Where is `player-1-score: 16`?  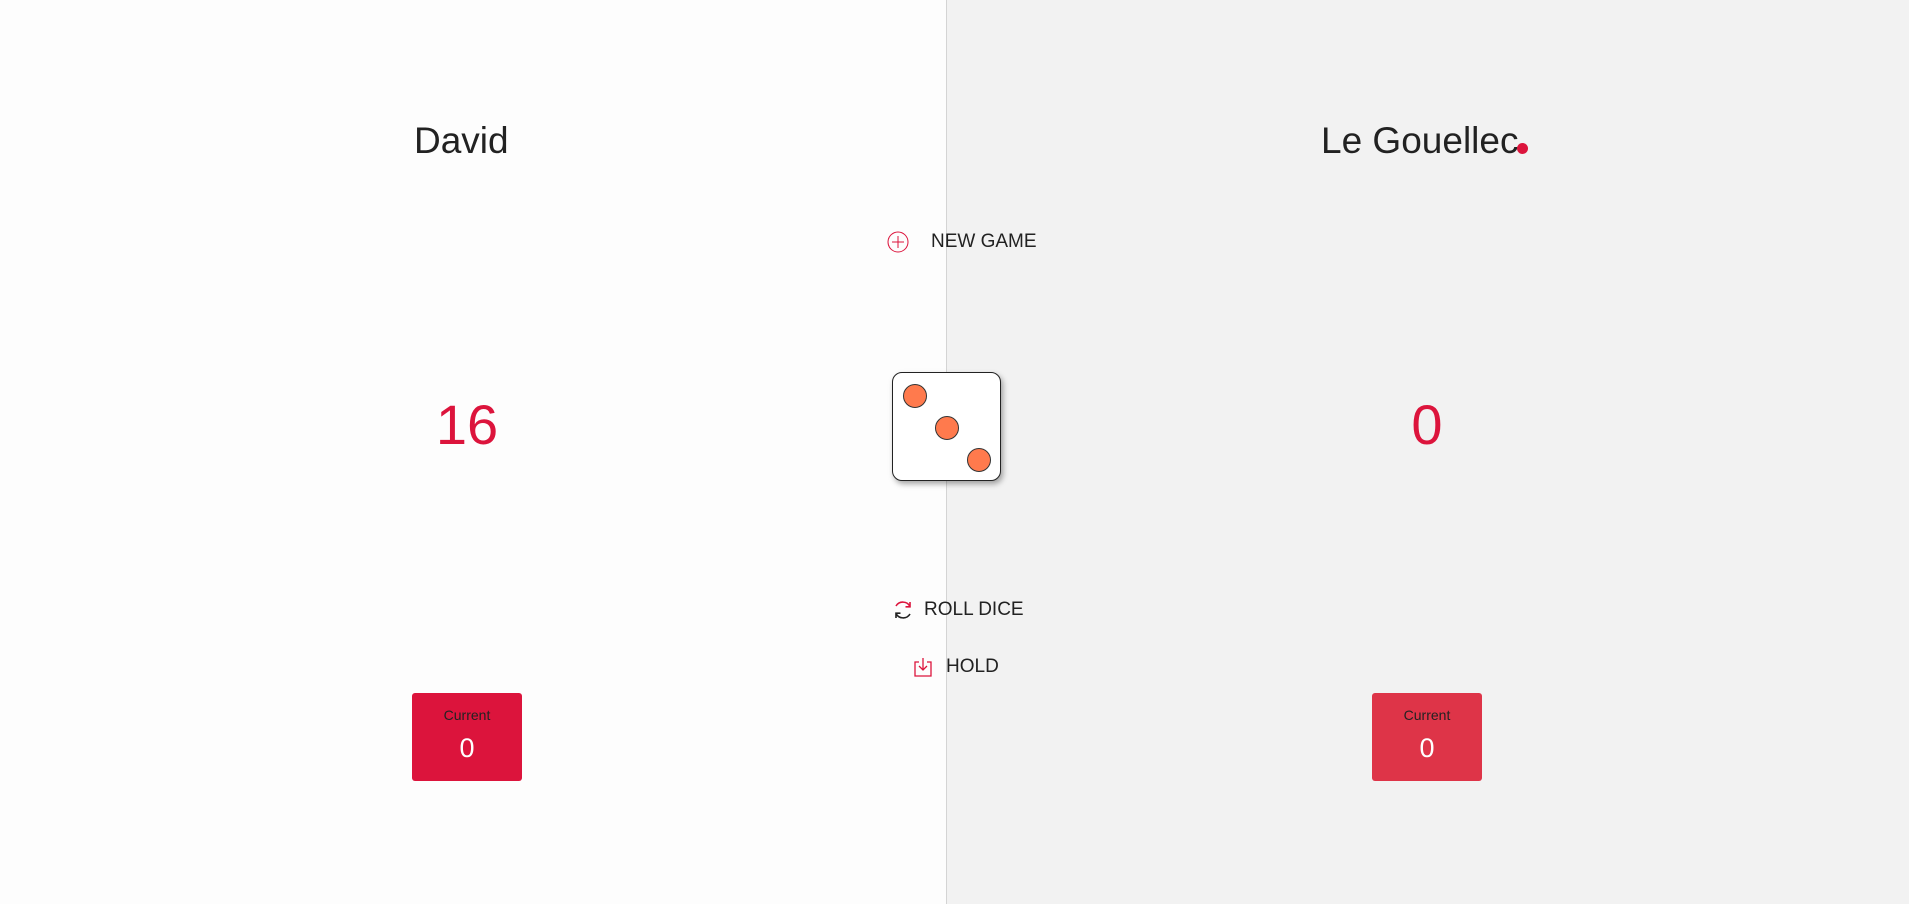
player-1-score: 16 is located at coordinates (467, 424).